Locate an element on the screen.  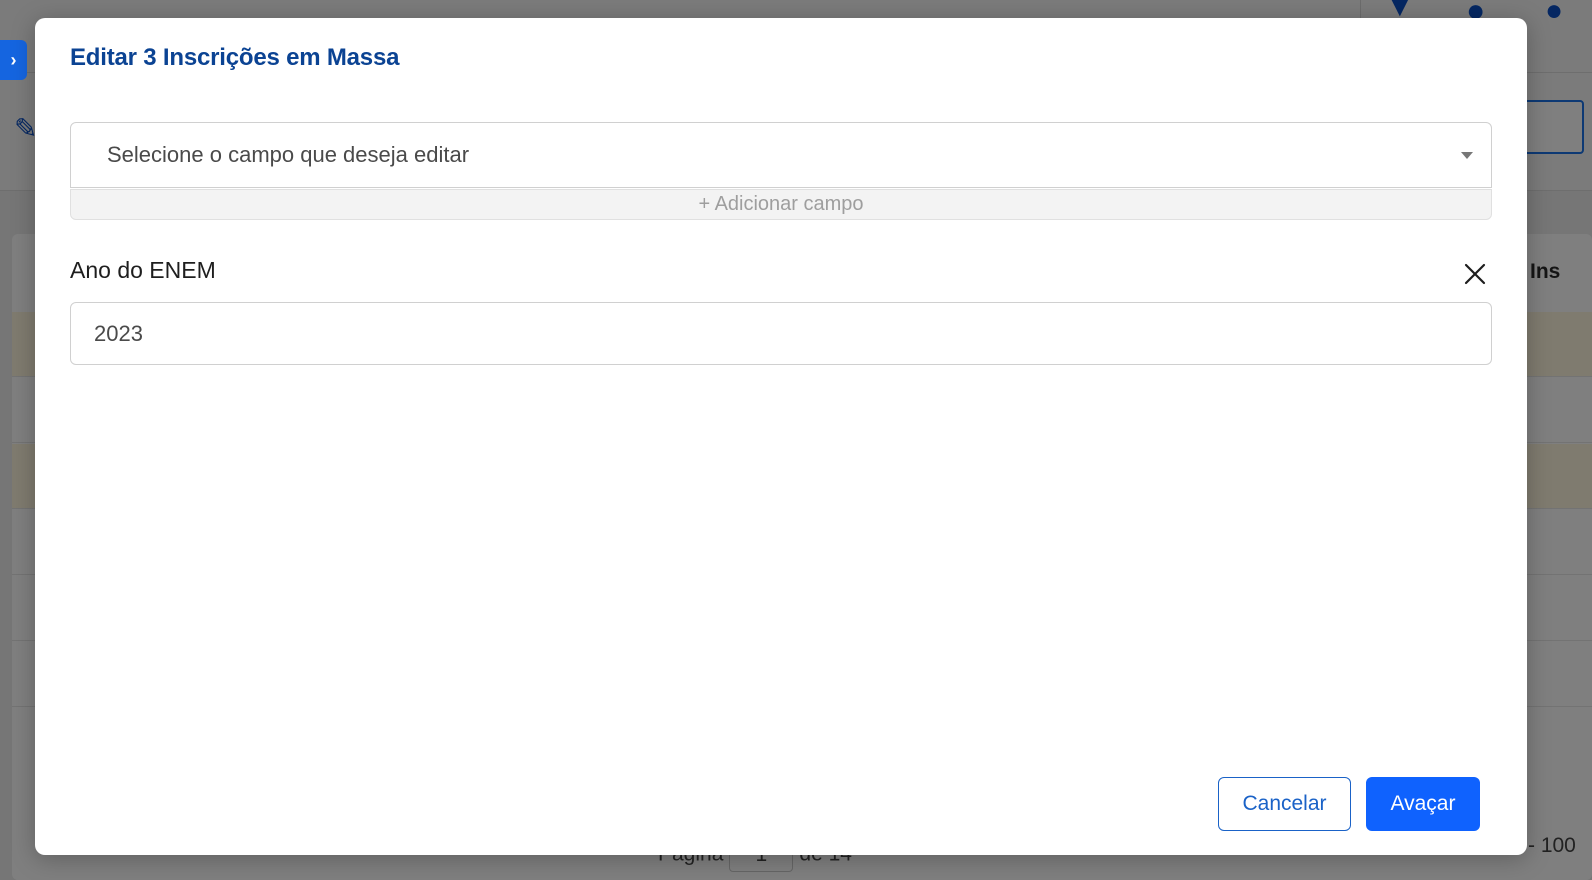
field-select-placeholder: Selecione o campo que deseja editar is located at coordinates (288, 154).